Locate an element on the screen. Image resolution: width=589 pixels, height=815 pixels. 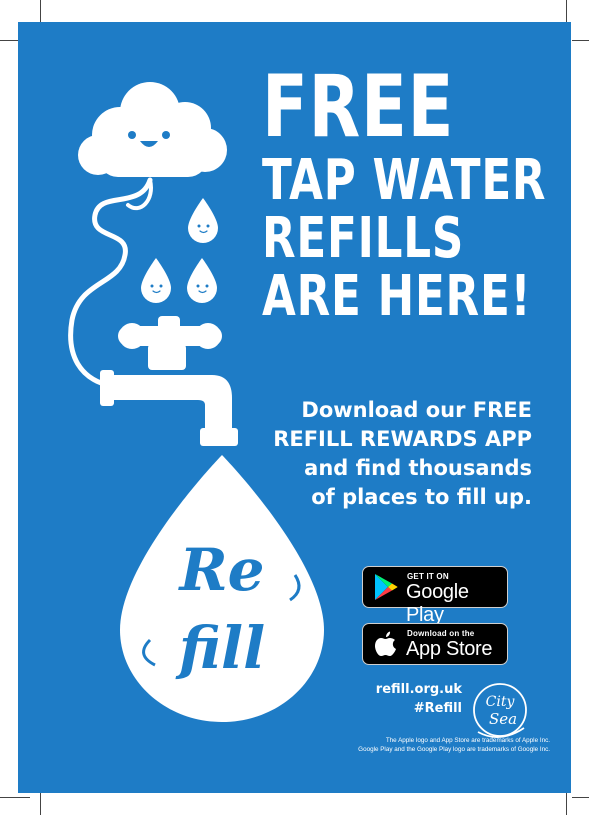
website-link: refill.org.uk is located at coordinates (407, 689).